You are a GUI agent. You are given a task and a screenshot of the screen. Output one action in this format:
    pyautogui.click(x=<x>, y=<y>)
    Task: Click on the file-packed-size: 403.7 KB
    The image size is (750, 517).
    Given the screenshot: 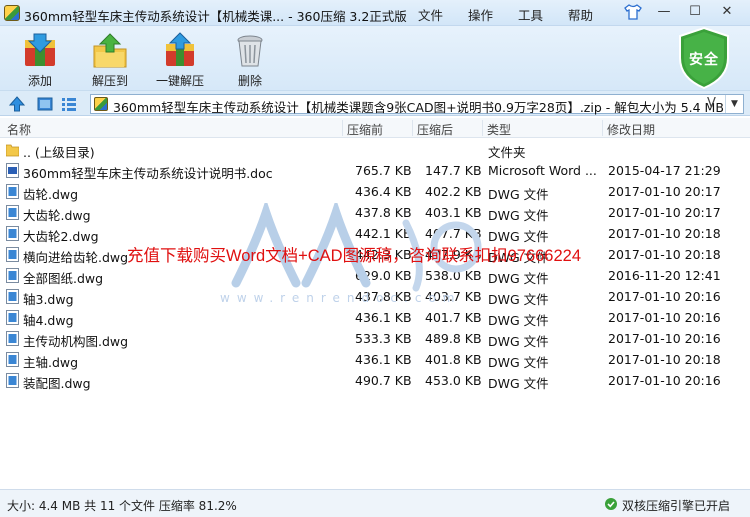 What is the action you would take?
    pyautogui.click(x=453, y=296)
    